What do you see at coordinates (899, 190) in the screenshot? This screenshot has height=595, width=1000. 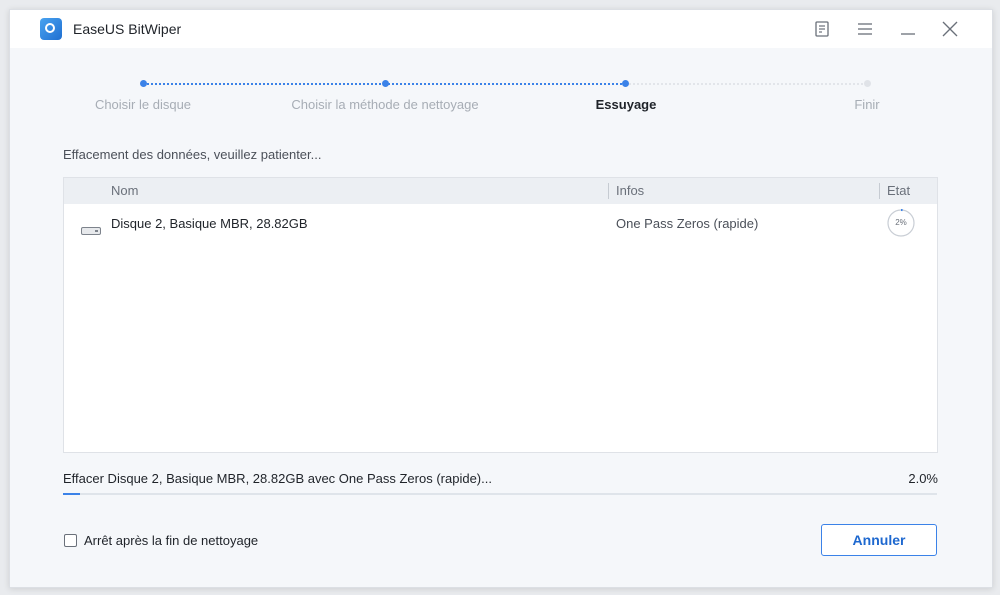 I see `column-header-status: Etat` at bounding box center [899, 190].